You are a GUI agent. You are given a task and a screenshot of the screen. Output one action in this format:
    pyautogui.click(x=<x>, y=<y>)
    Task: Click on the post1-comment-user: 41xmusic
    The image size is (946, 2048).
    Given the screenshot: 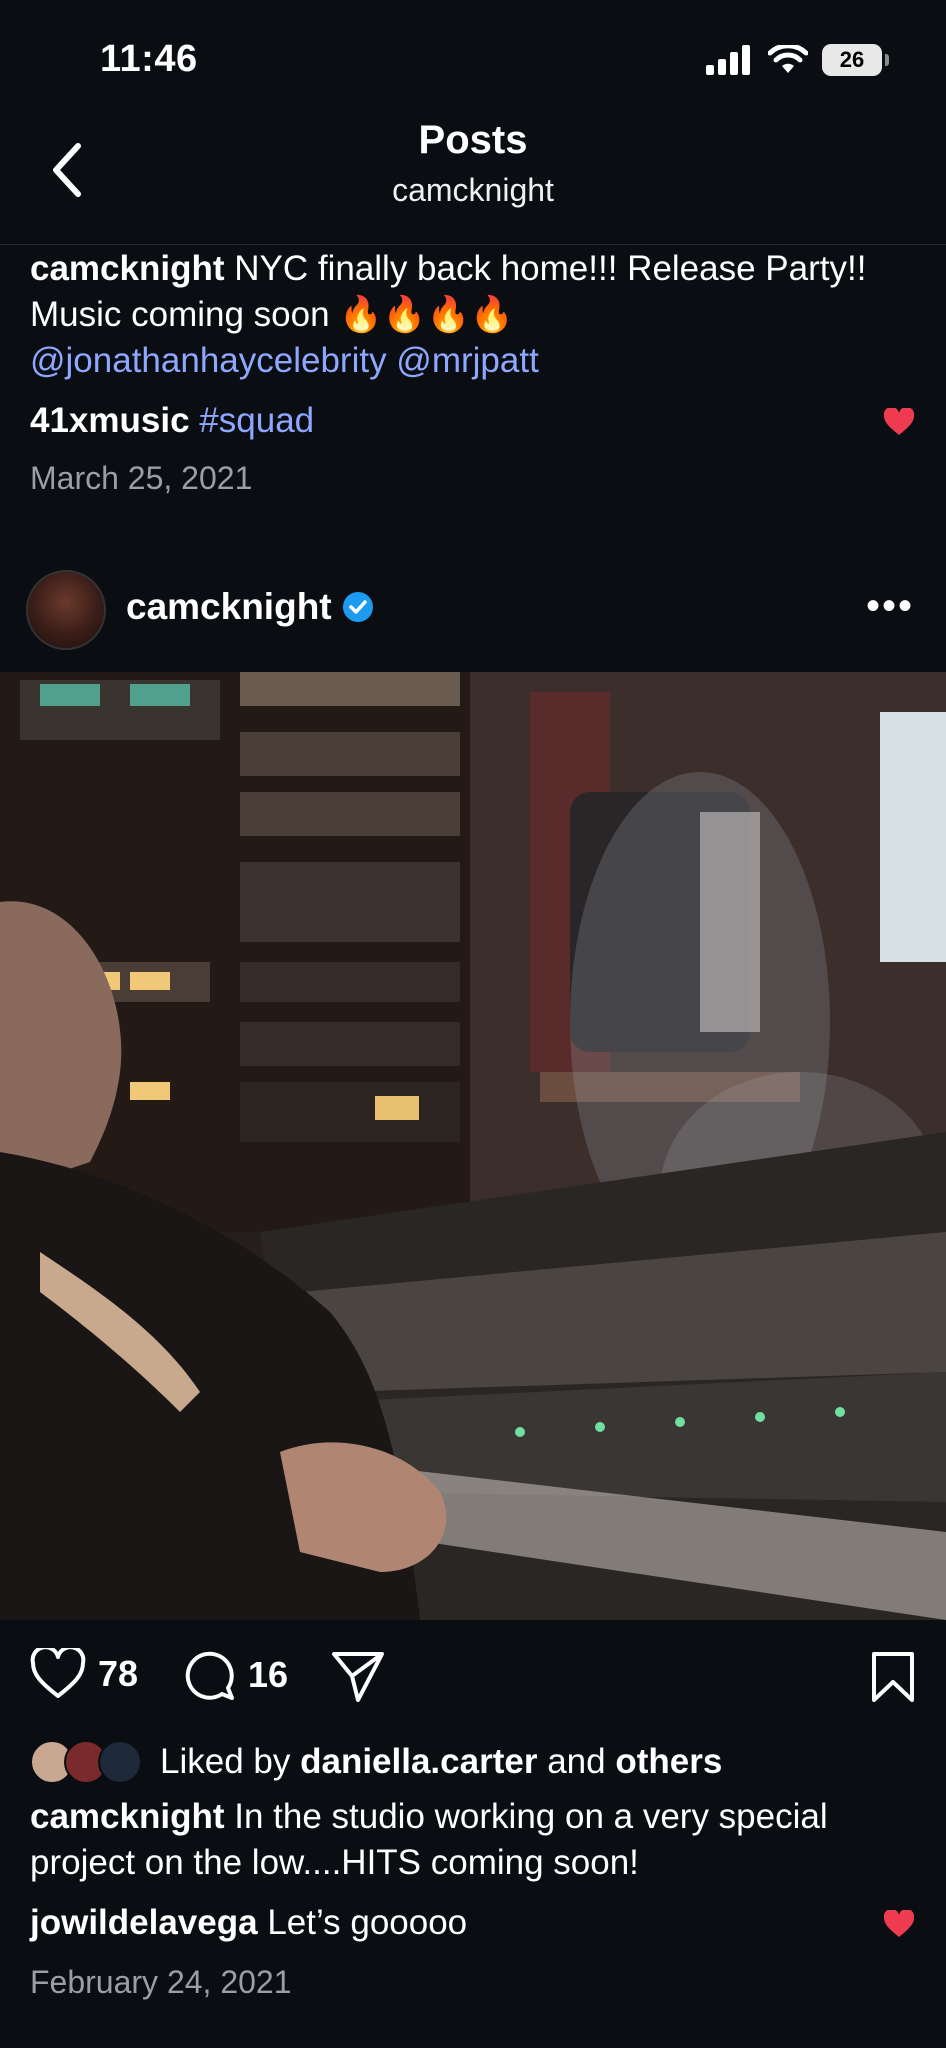 What is the action you would take?
    pyautogui.click(x=110, y=420)
    